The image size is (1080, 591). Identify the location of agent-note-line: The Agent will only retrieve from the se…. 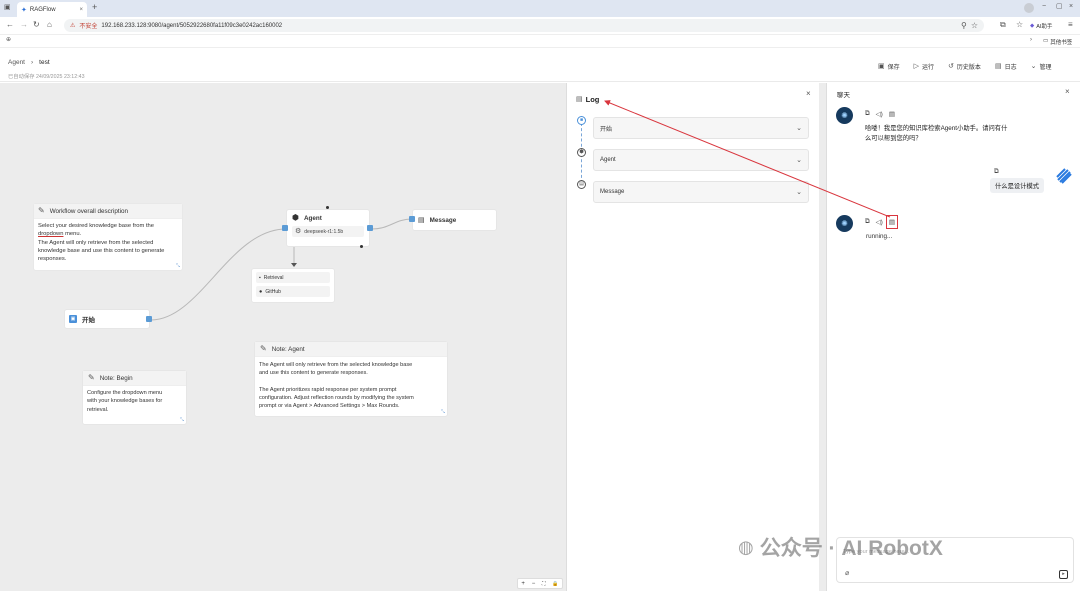
(336, 365).